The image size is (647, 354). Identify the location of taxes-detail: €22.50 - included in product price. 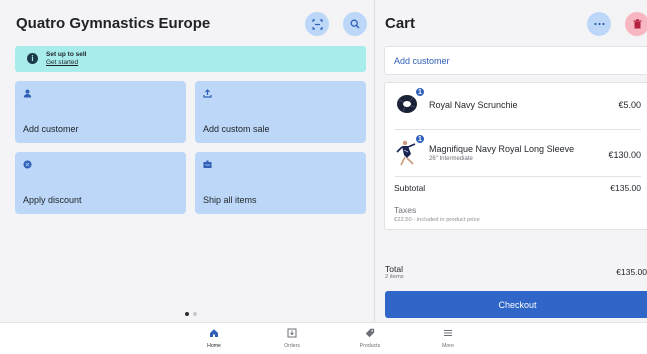
(437, 220).